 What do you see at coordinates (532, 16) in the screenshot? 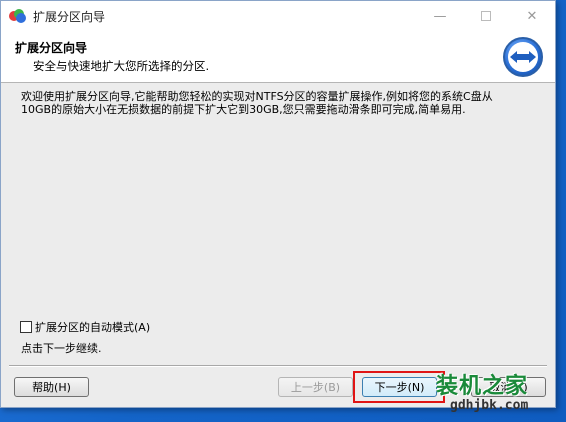
I see `close-button: ✕` at bounding box center [532, 16].